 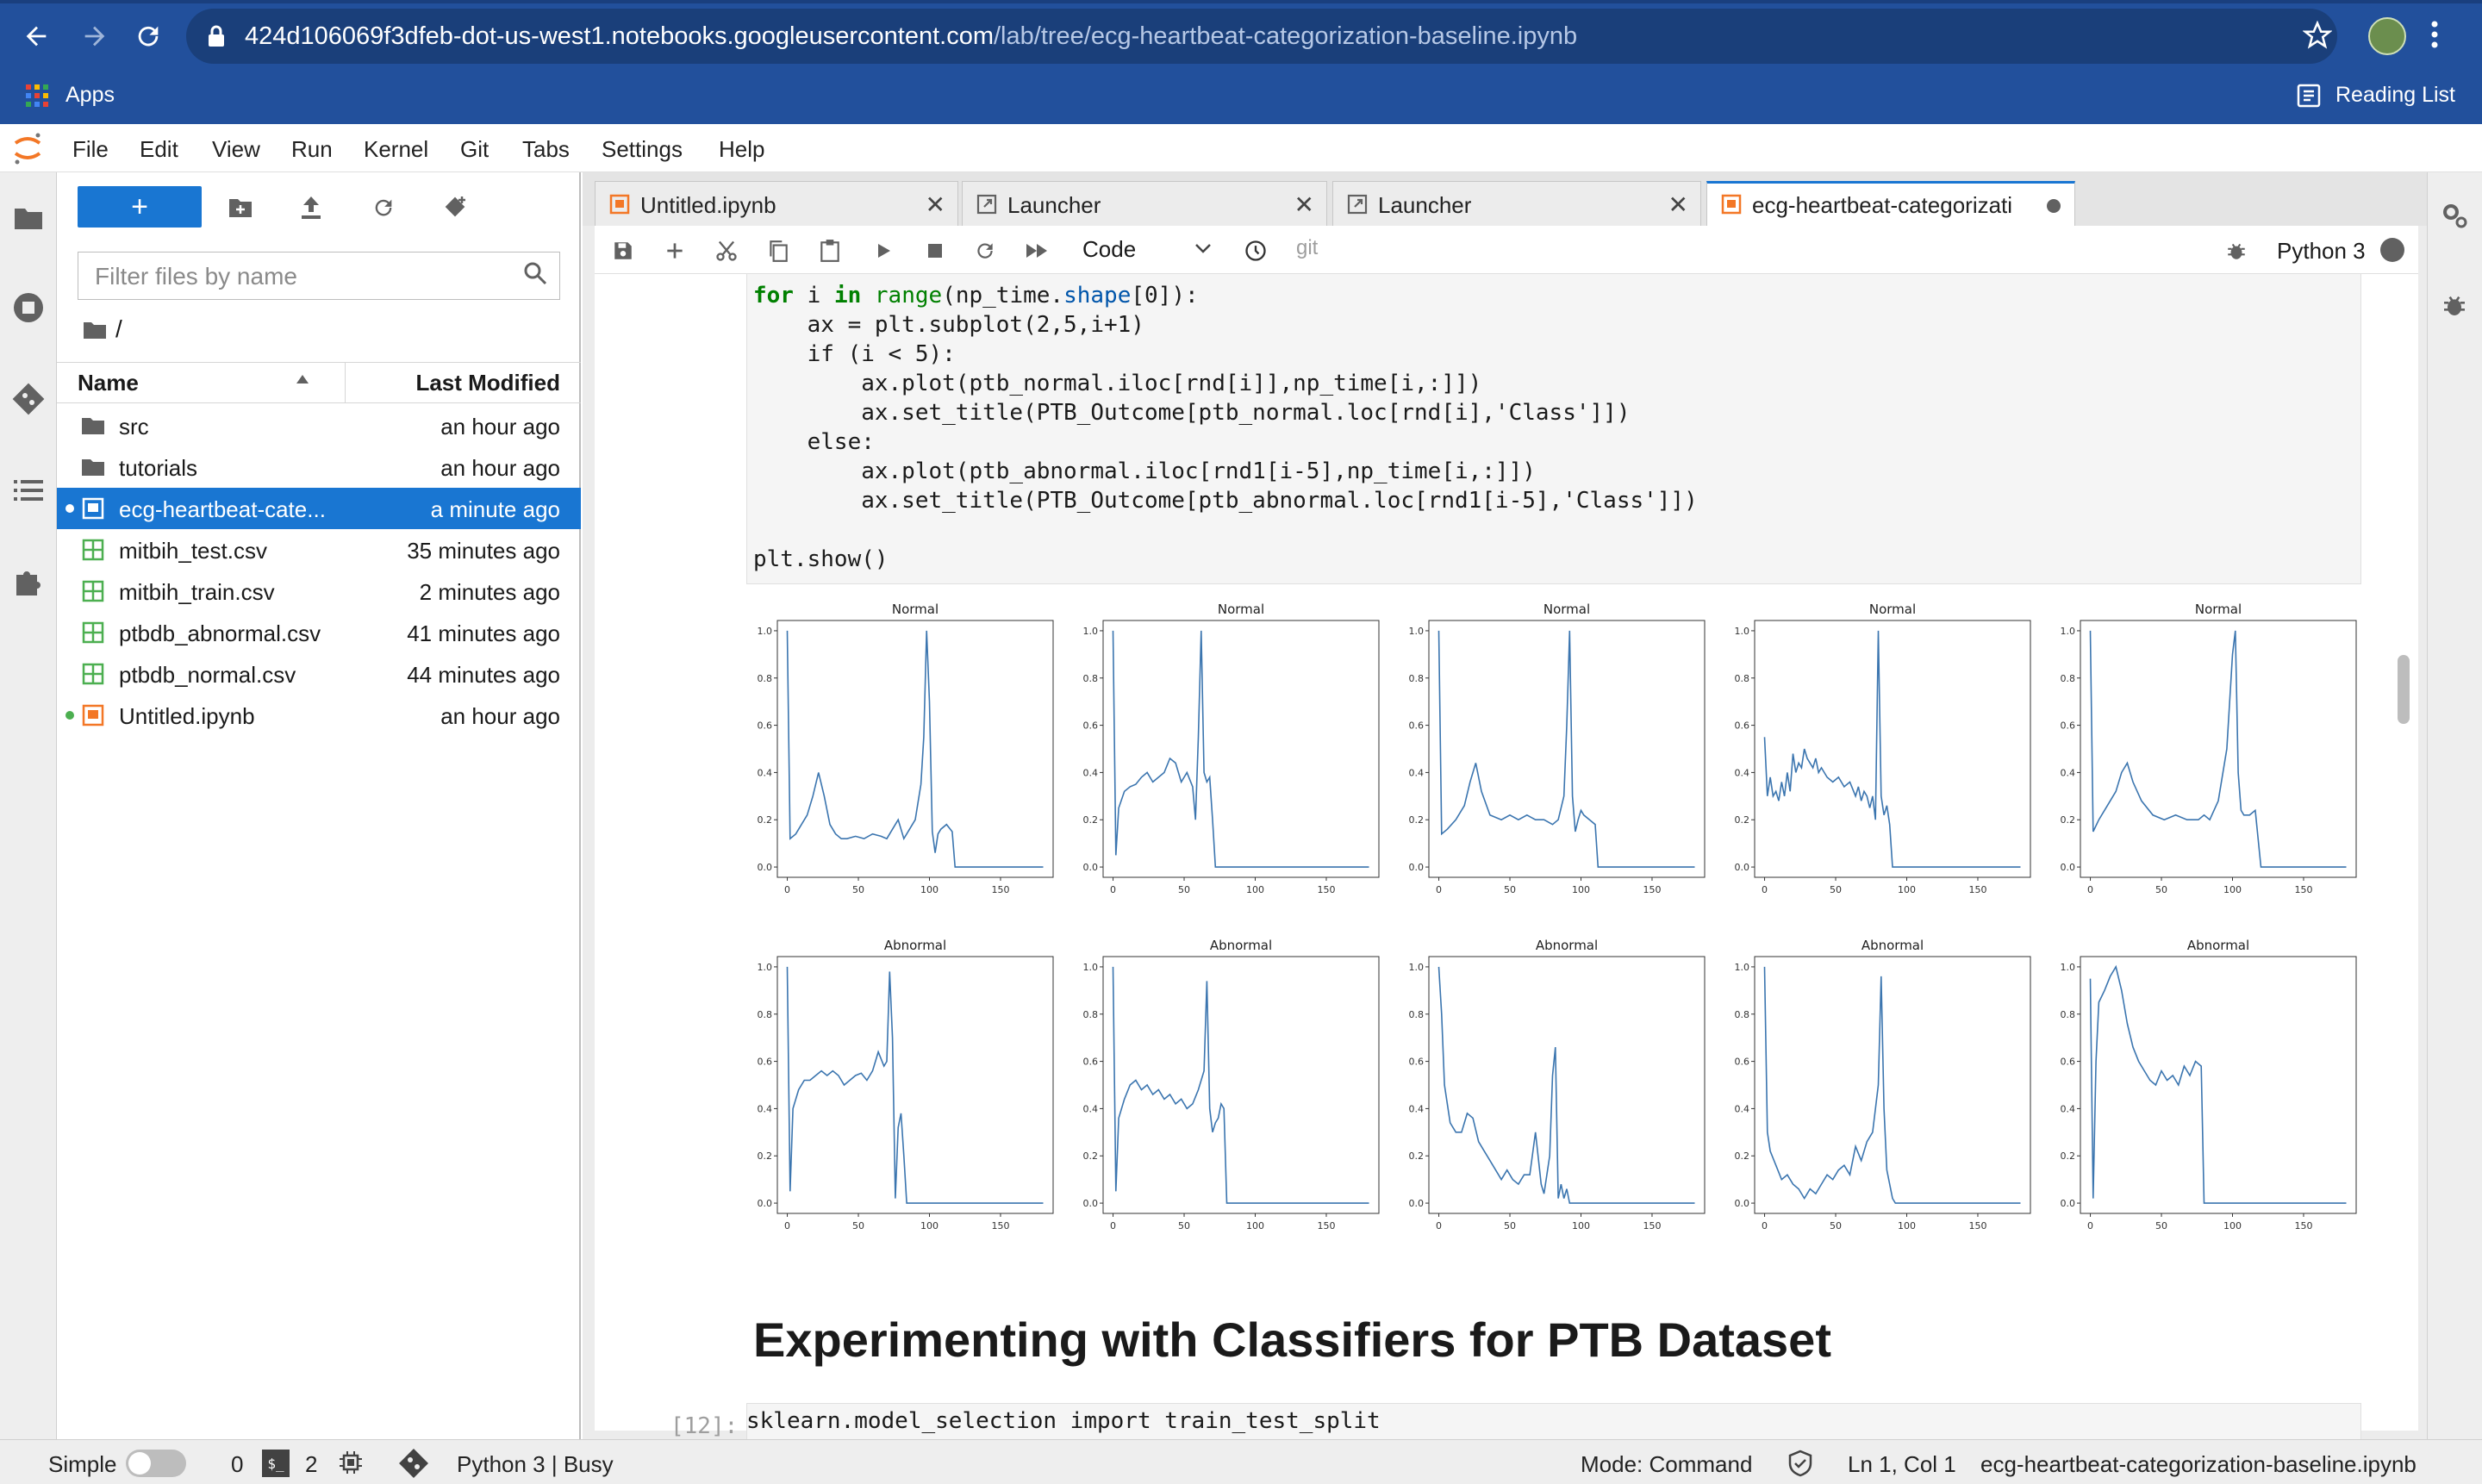 What do you see at coordinates (456, 208) in the screenshot?
I see `git-clone-icon` at bounding box center [456, 208].